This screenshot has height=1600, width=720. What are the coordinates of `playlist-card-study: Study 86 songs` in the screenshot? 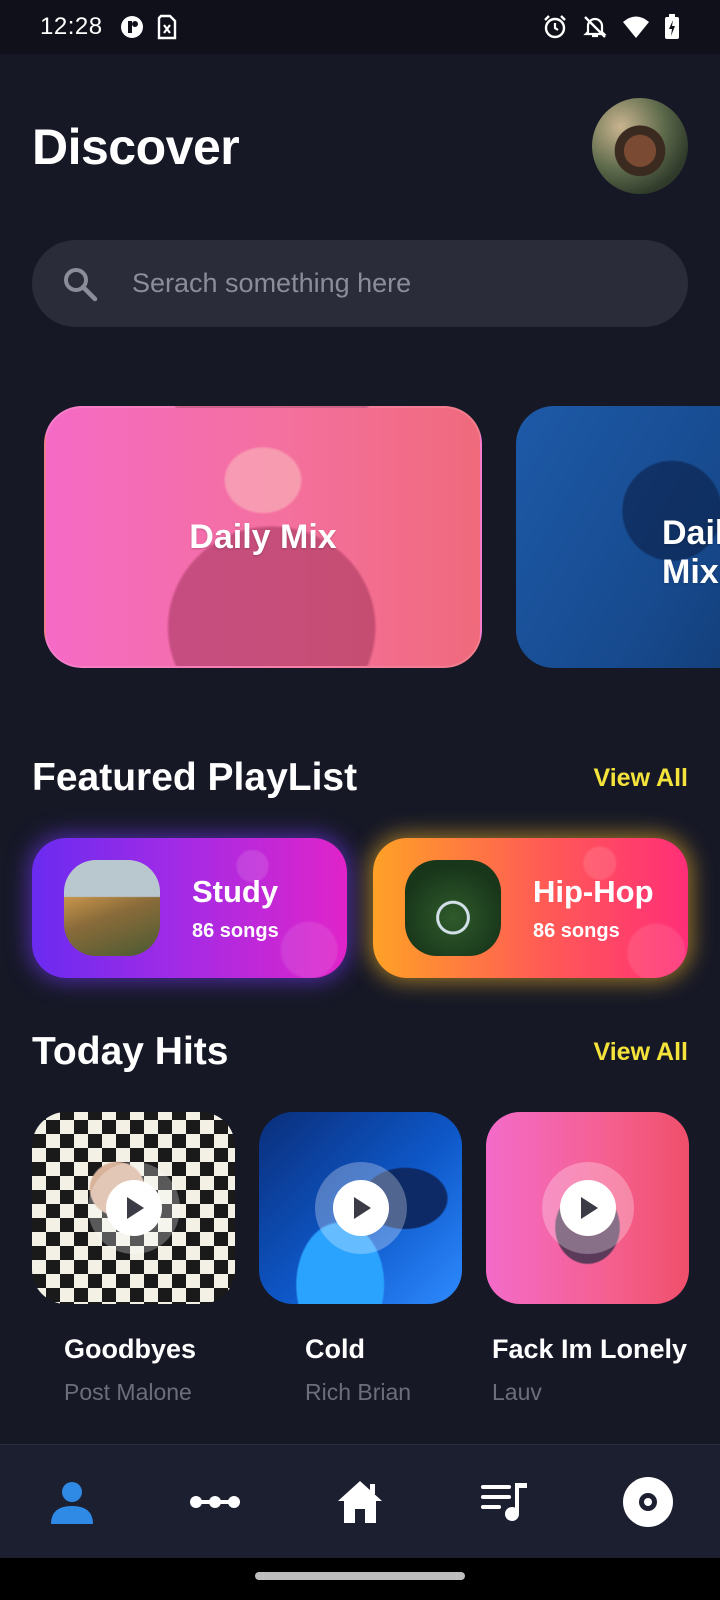 It's located at (189, 908).